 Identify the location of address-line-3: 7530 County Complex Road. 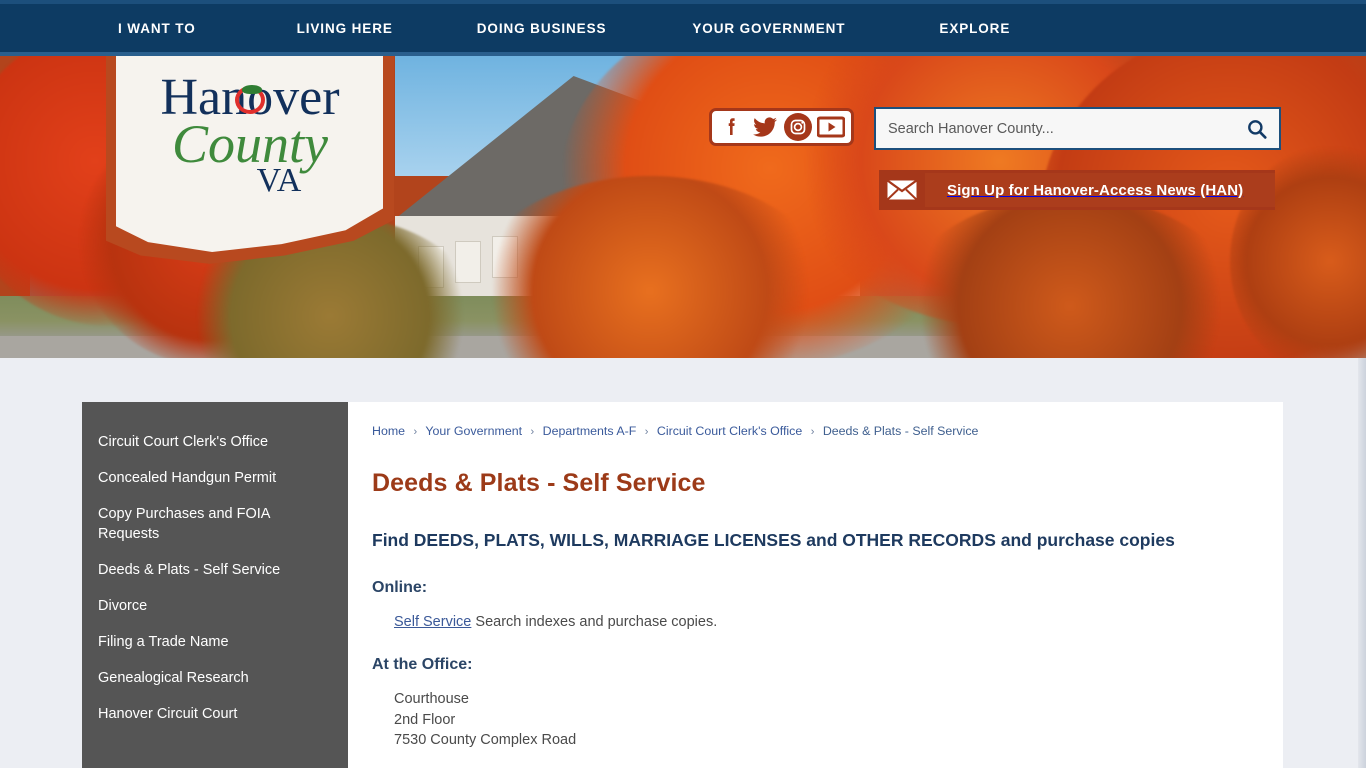
(485, 740).